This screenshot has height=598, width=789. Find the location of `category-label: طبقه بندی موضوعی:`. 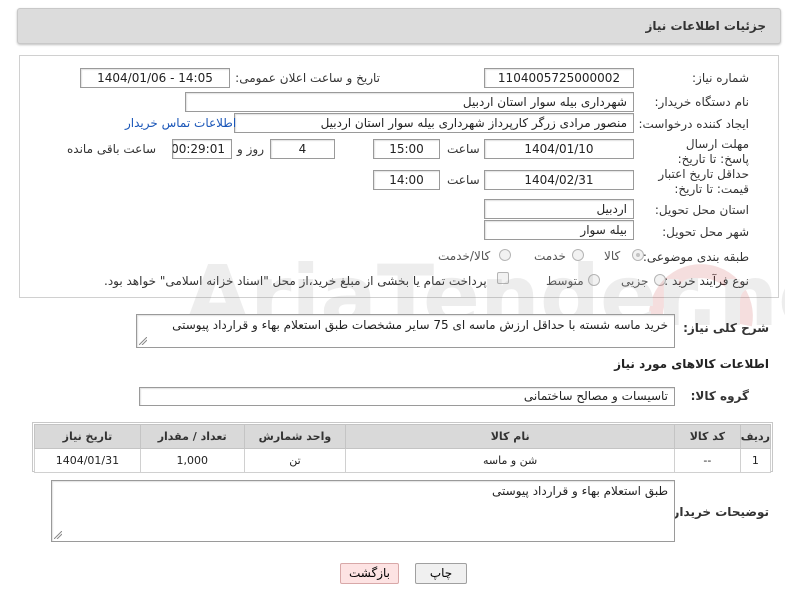

category-label: طبقه بندی موضوعی: is located at coordinates (695, 257).